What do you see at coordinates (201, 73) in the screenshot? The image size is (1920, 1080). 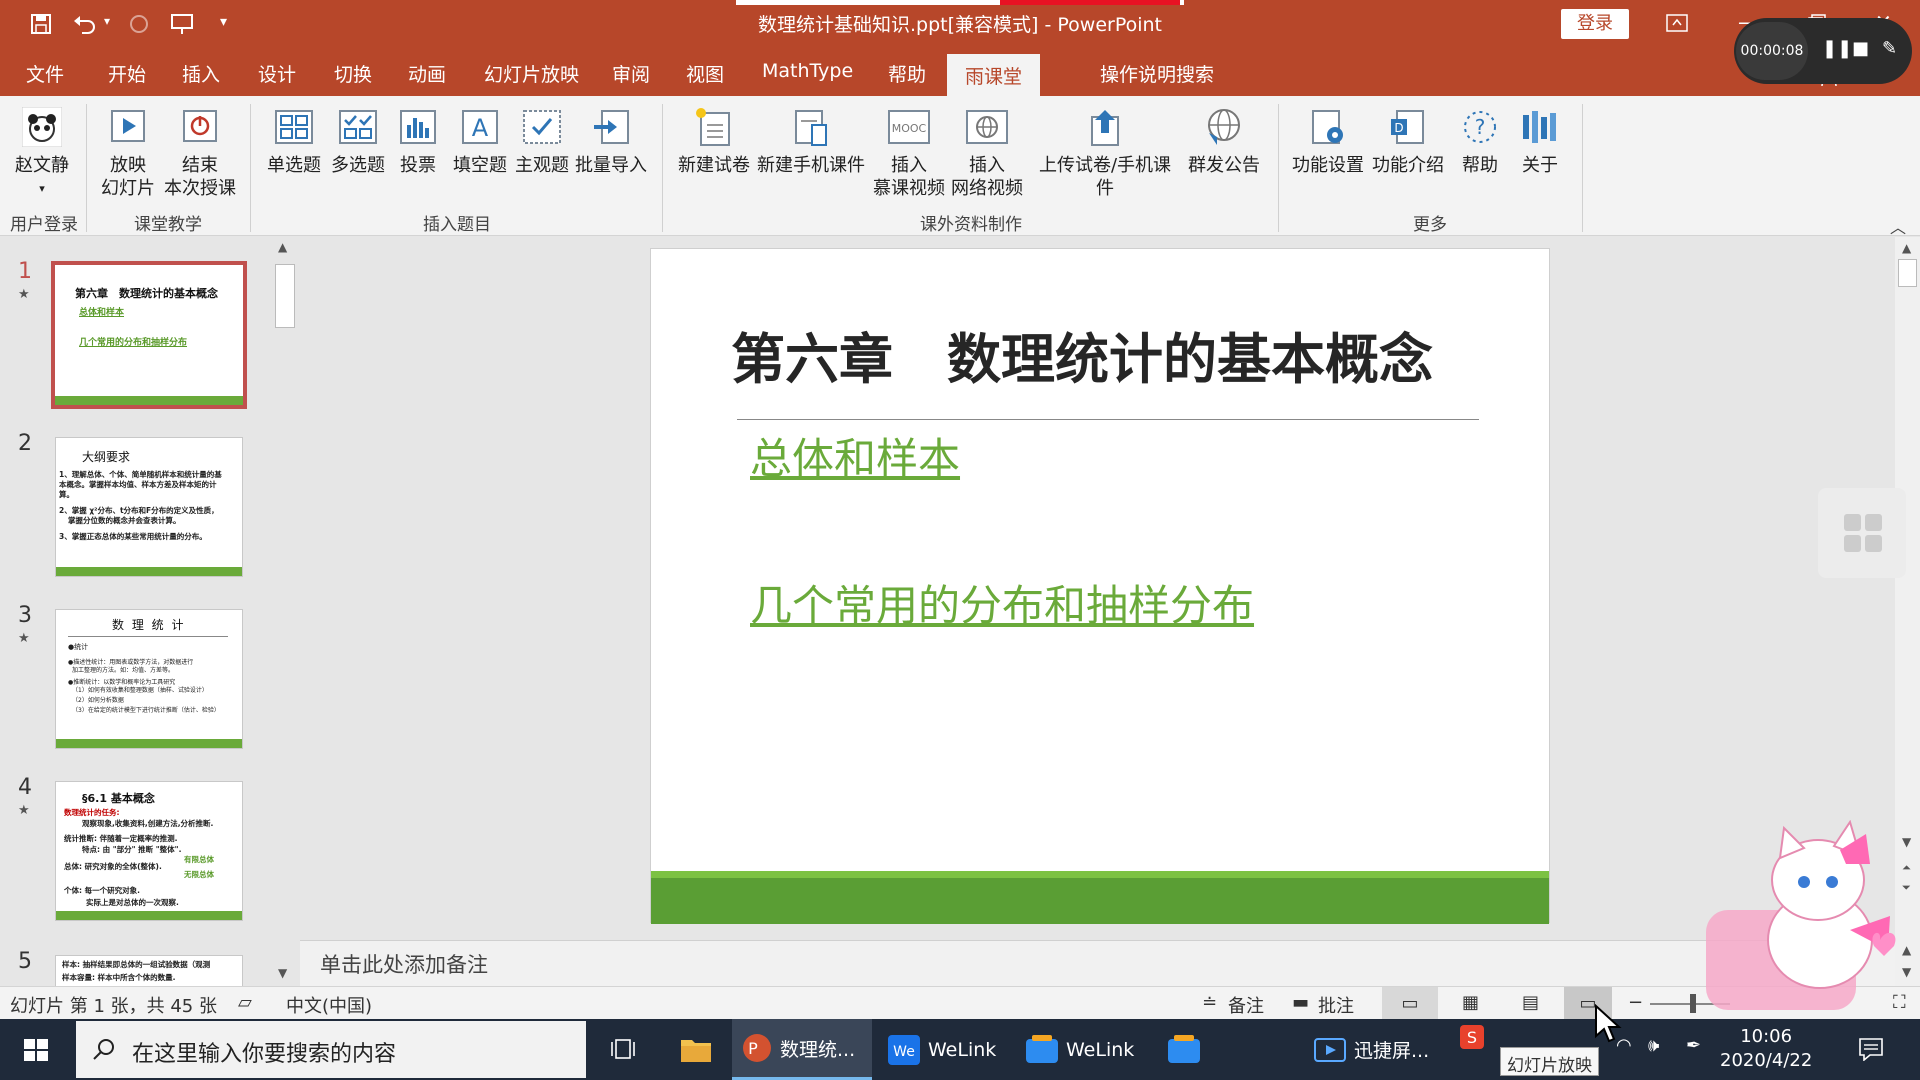 I see `tab-insert: 插入` at bounding box center [201, 73].